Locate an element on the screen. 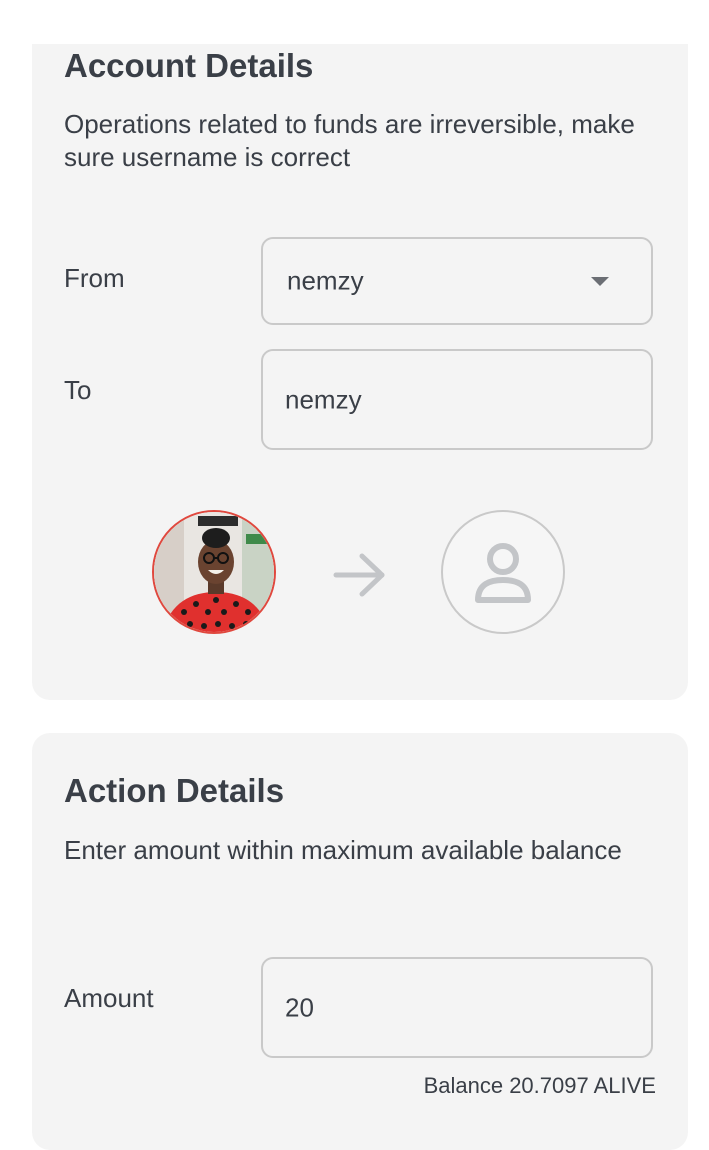 The height and width of the screenshot is (1150, 709). amount-label: Amount is located at coordinates (109, 998).